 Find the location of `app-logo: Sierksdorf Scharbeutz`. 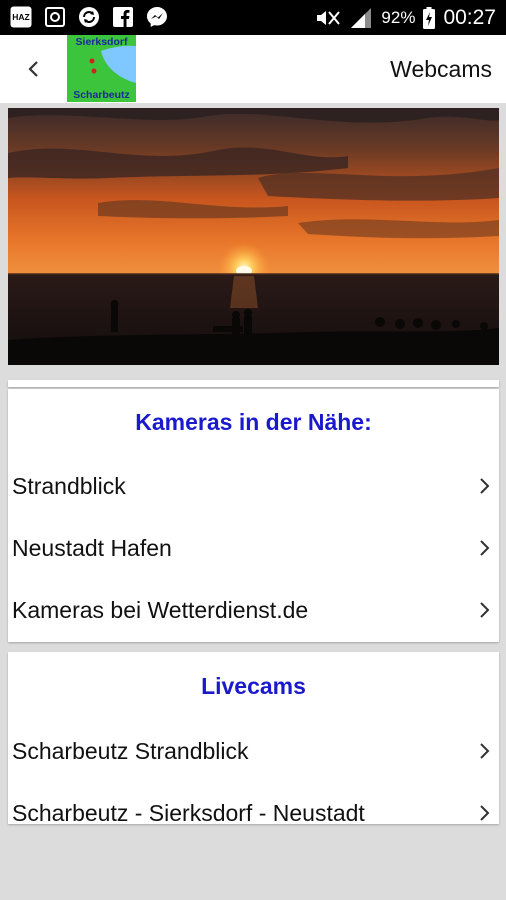

app-logo: Sierksdorf Scharbeutz is located at coordinates (101, 68).